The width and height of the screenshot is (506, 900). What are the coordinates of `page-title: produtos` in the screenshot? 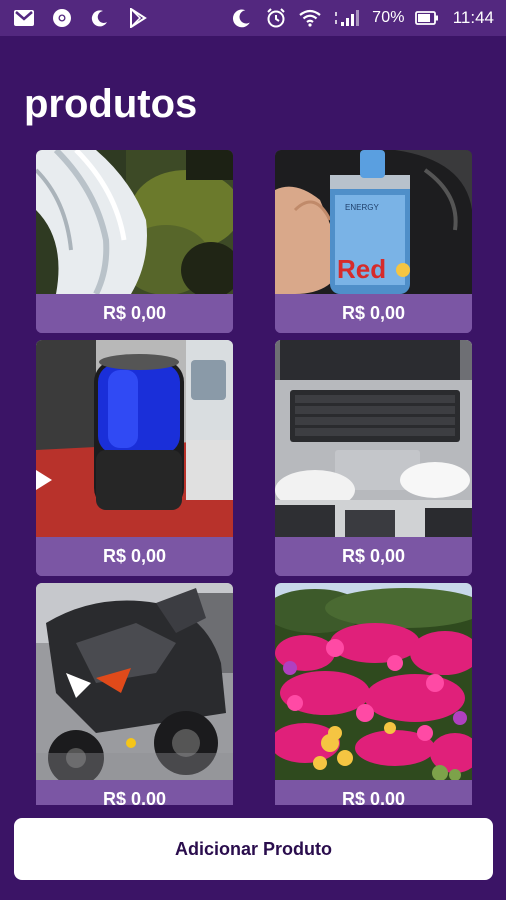 It's located at (111, 104).